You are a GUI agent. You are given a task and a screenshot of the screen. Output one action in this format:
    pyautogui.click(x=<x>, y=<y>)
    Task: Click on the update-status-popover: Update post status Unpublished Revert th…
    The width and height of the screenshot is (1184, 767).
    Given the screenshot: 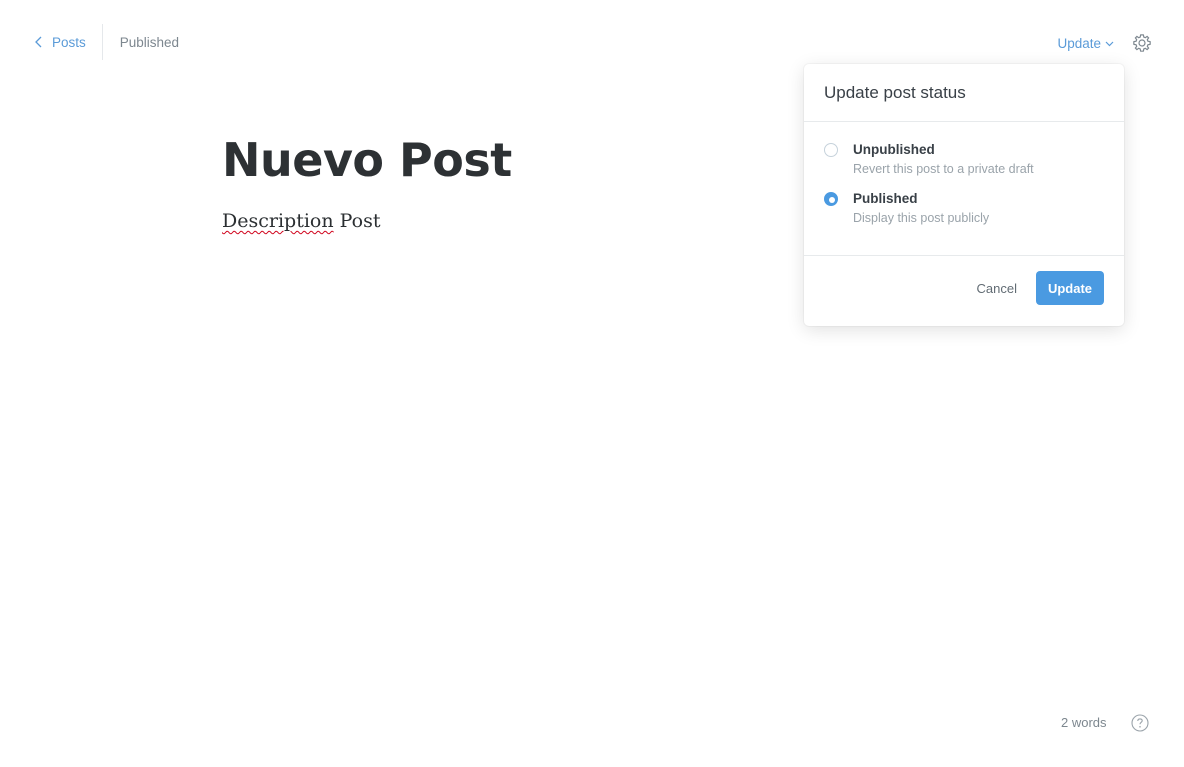 What is the action you would take?
    pyautogui.click(x=964, y=195)
    